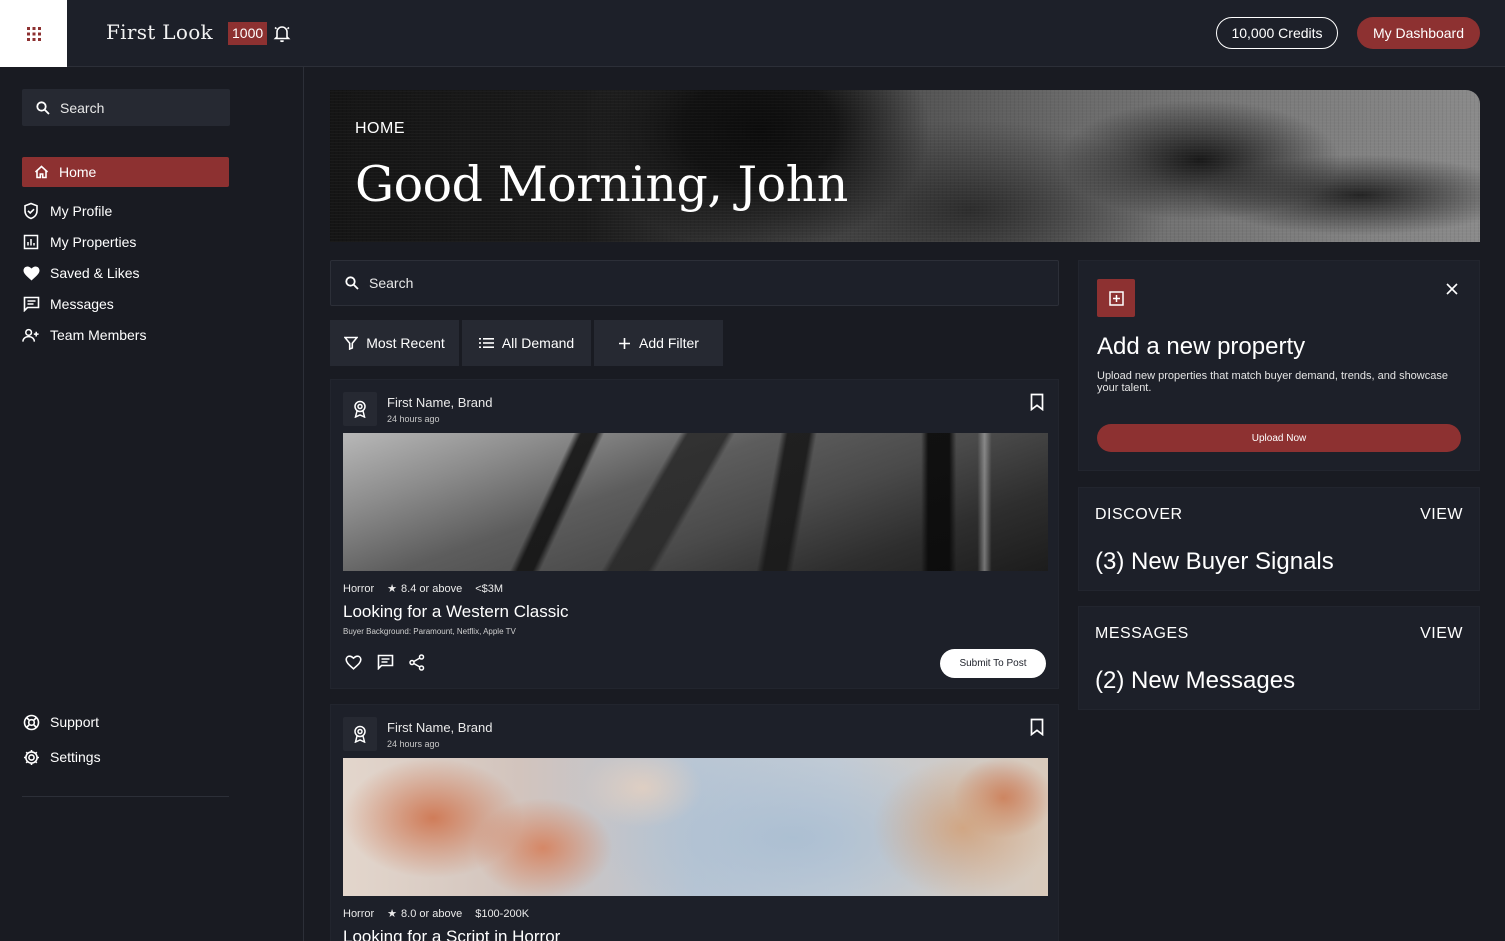 Image resolution: width=1505 pixels, height=941 pixels. I want to click on sidebar-item-home: Home, so click(125, 172).